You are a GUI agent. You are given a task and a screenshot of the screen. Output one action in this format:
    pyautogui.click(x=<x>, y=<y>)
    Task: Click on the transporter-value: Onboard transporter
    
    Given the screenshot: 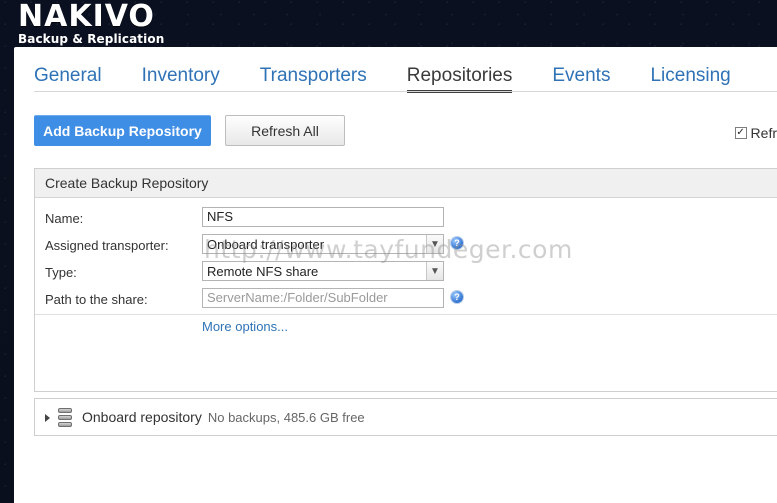 What is the action you would take?
    pyautogui.click(x=266, y=244)
    